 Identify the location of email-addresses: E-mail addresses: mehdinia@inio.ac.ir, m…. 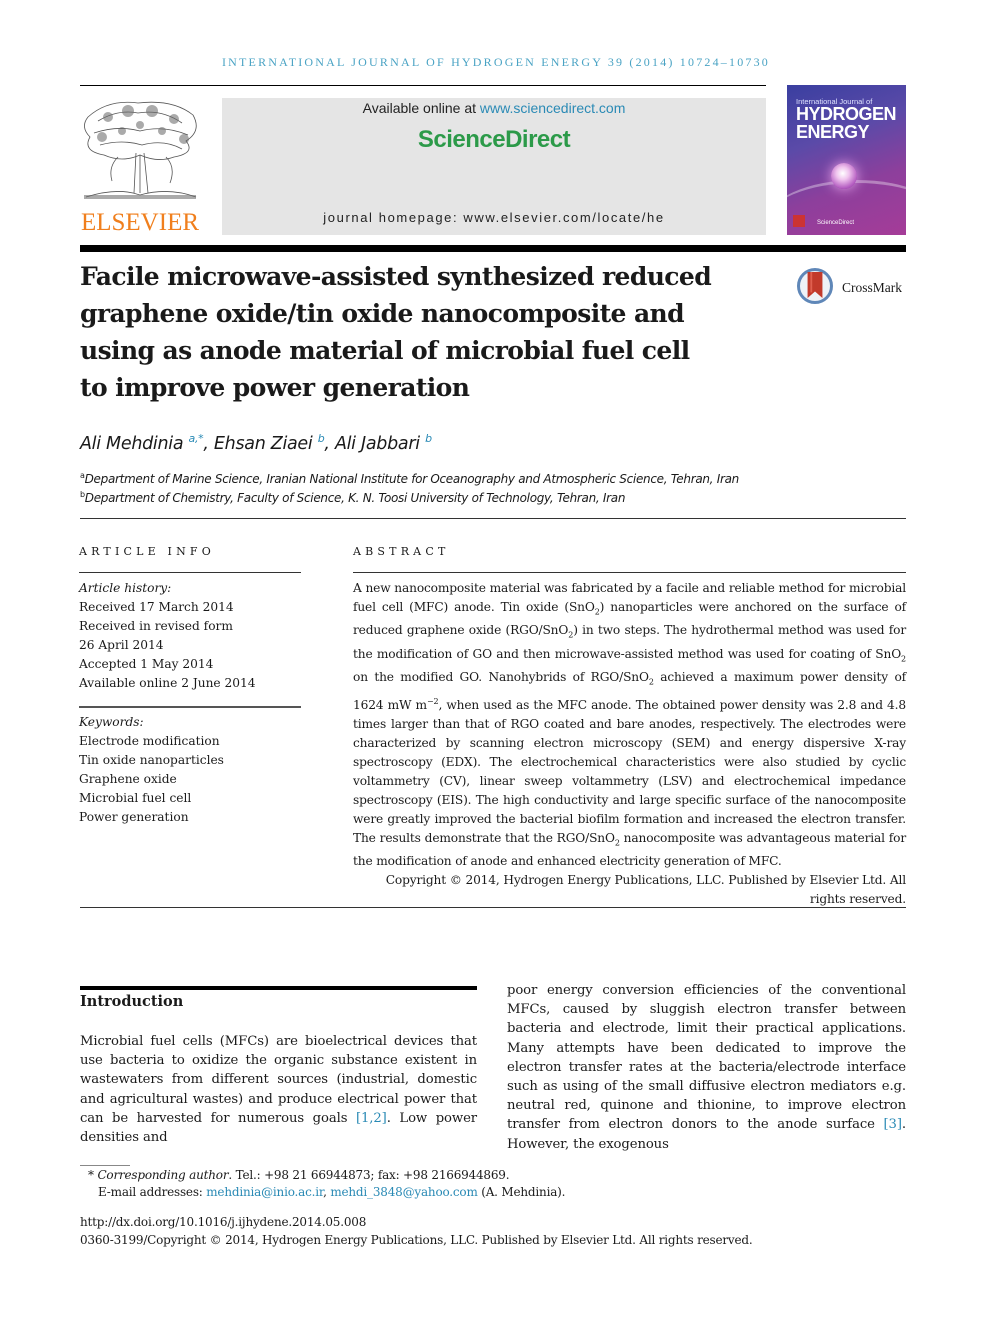
(331, 1192).